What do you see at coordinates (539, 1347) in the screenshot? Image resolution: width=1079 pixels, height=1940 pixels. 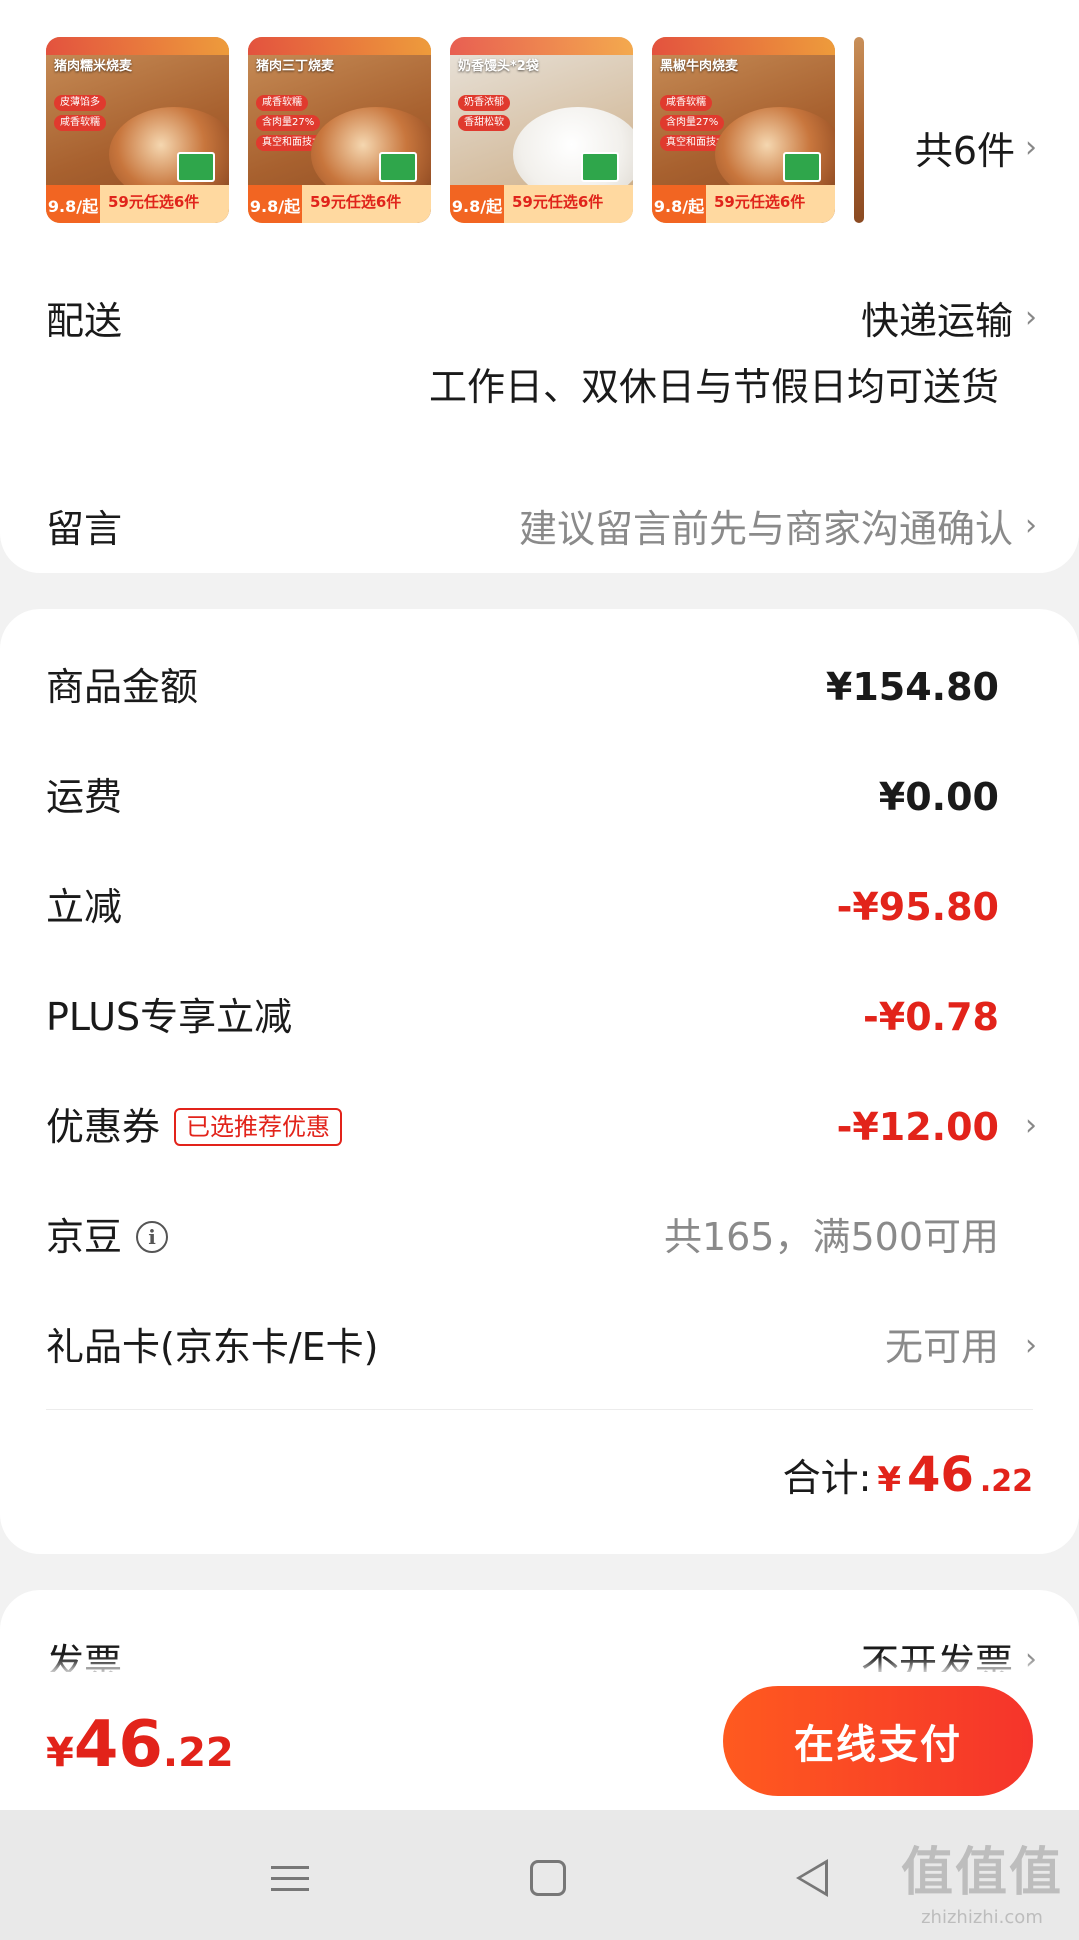 I see `gift-card-row: 礼品卡(京东卡/E卡) 无可用 ›` at bounding box center [539, 1347].